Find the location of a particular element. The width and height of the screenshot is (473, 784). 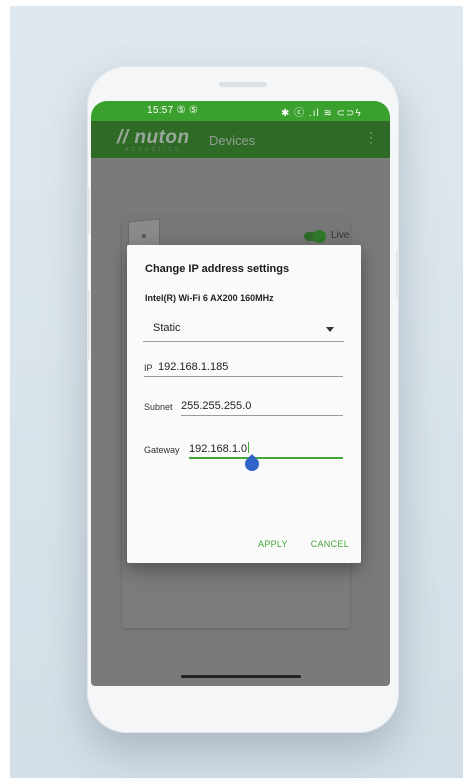

network-adapter-name: Intel(R) Wi-Fi 6 AX200 160MHz is located at coordinates (209, 298).